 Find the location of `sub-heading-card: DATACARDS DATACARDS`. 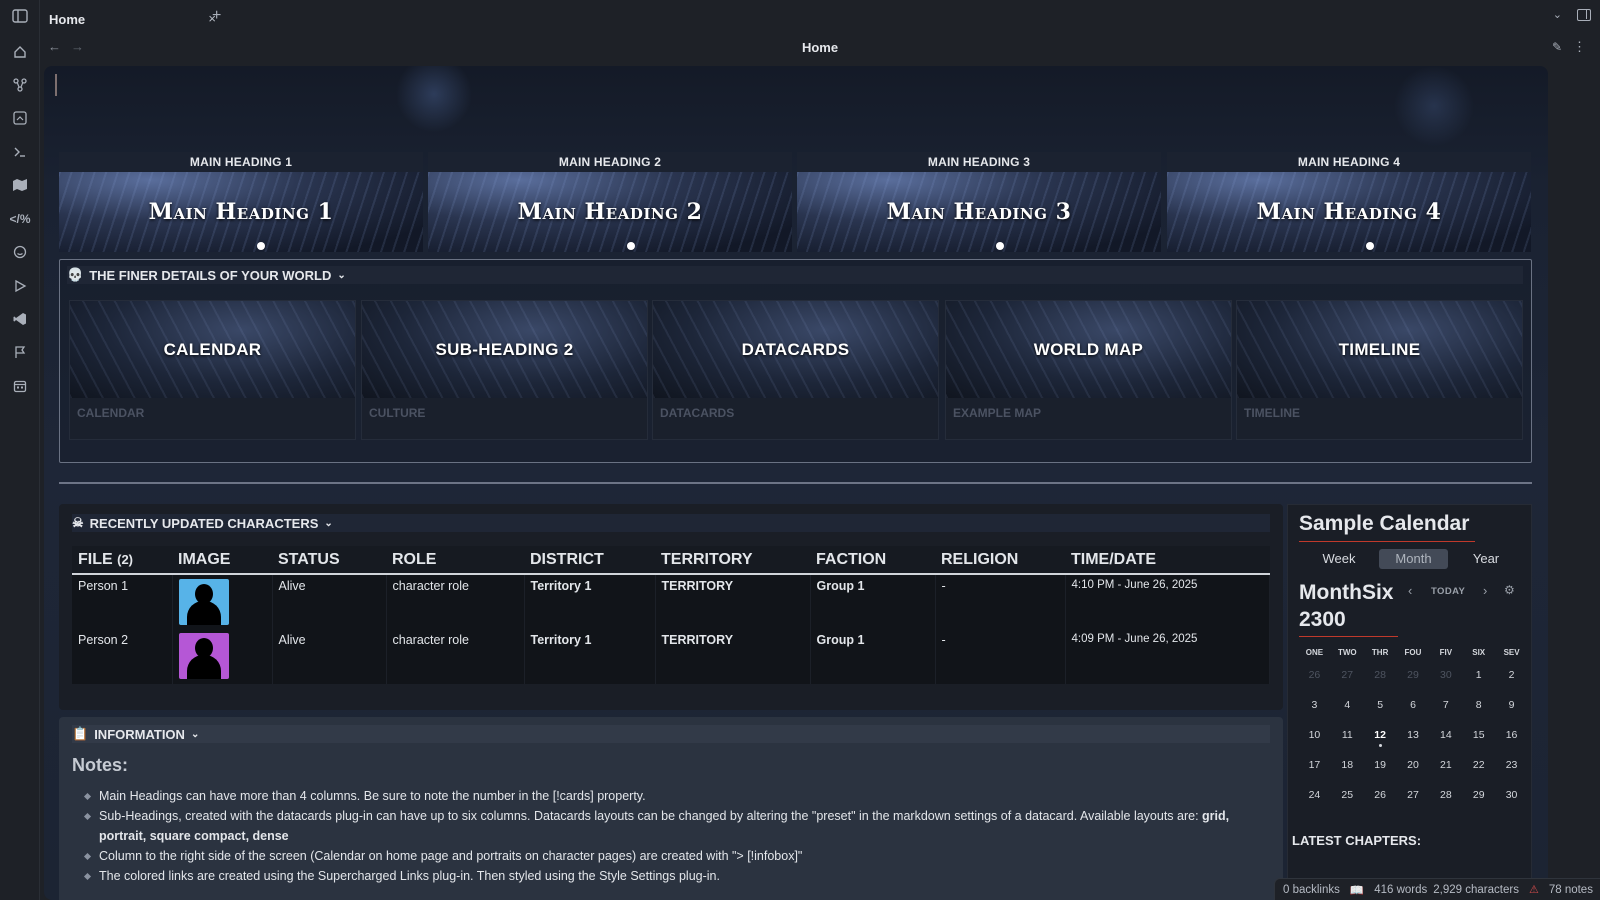

sub-heading-card: DATACARDS DATACARDS is located at coordinates (795, 370).